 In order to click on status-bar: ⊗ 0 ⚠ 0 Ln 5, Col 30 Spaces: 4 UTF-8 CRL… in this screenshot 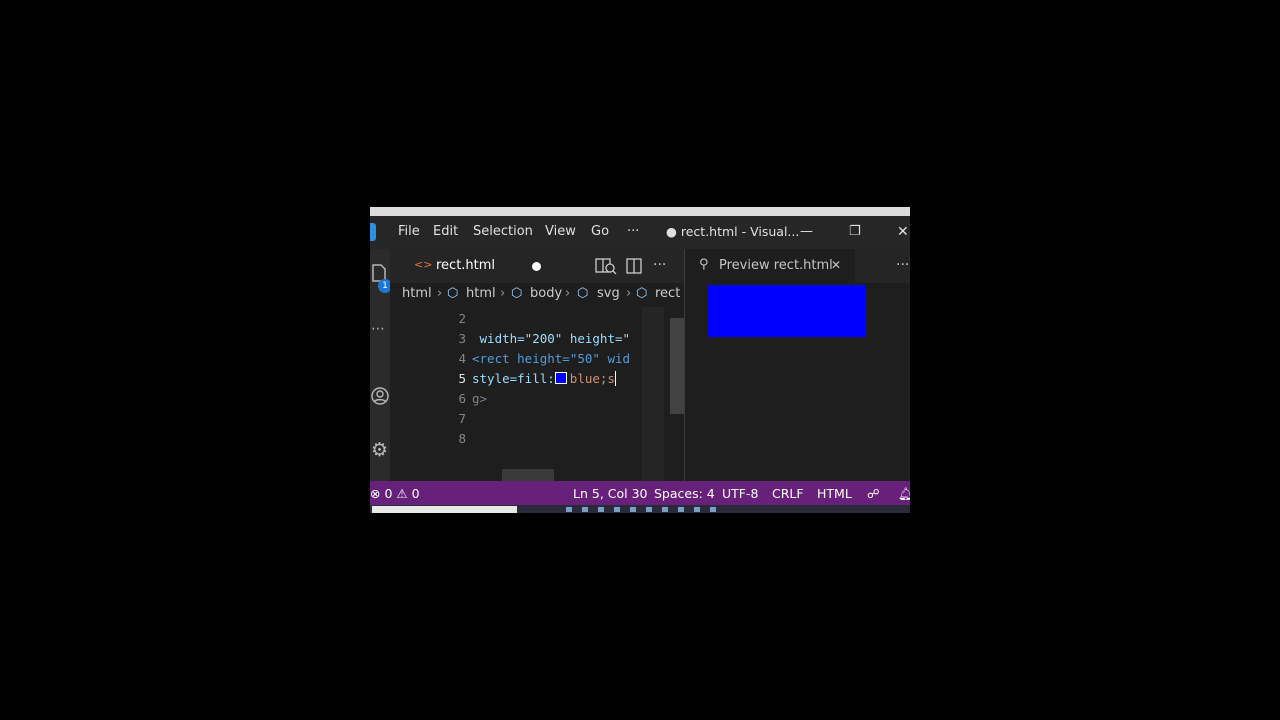, I will do `click(640, 493)`.